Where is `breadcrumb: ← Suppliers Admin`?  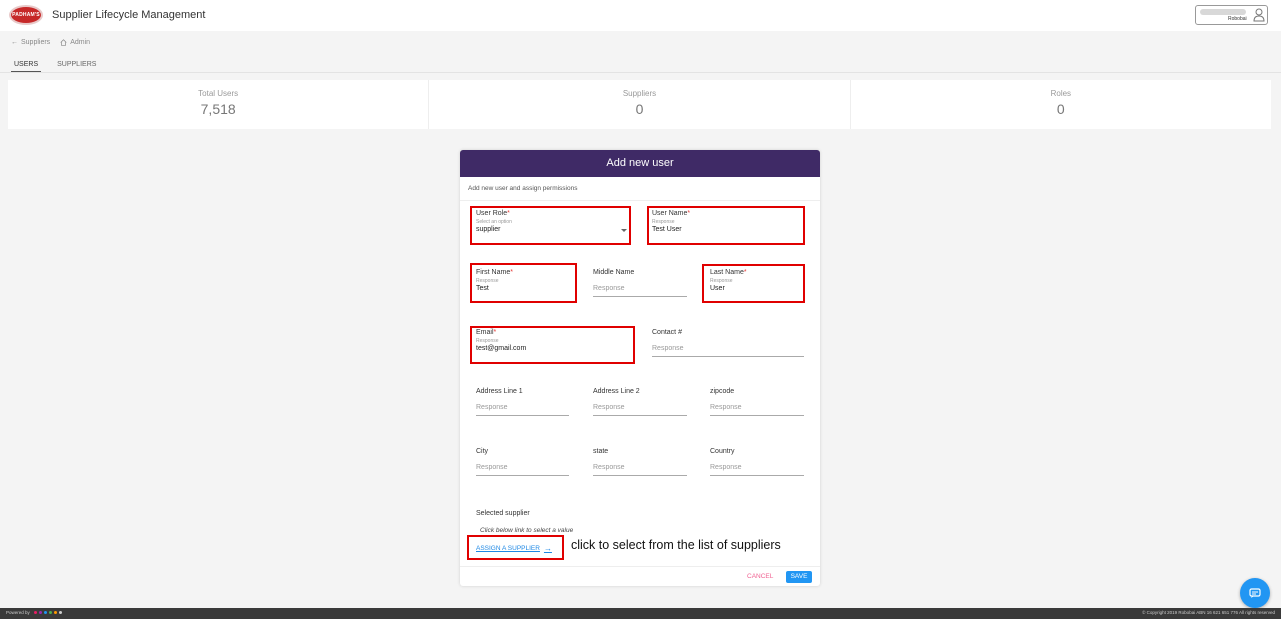 breadcrumb: ← Suppliers Admin is located at coordinates (50, 42).